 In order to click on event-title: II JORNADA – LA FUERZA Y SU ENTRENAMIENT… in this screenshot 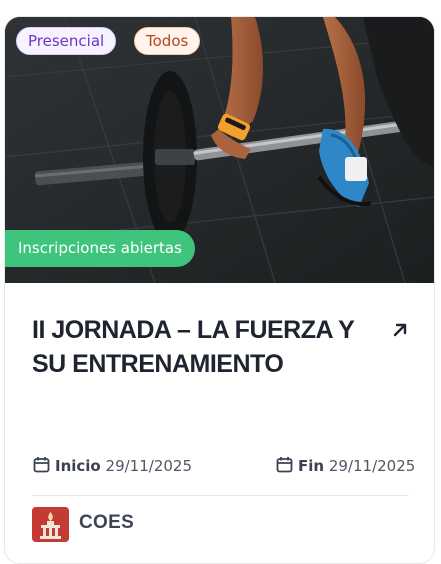, I will do `click(202, 347)`.